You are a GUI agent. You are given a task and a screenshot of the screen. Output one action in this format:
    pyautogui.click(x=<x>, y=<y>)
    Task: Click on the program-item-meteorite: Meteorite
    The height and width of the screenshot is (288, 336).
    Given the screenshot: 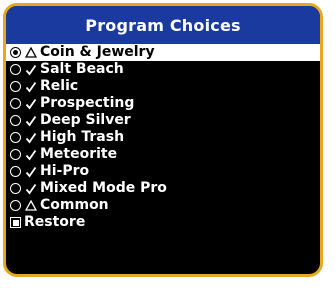 What is the action you would take?
    pyautogui.click(x=163, y=154)
    